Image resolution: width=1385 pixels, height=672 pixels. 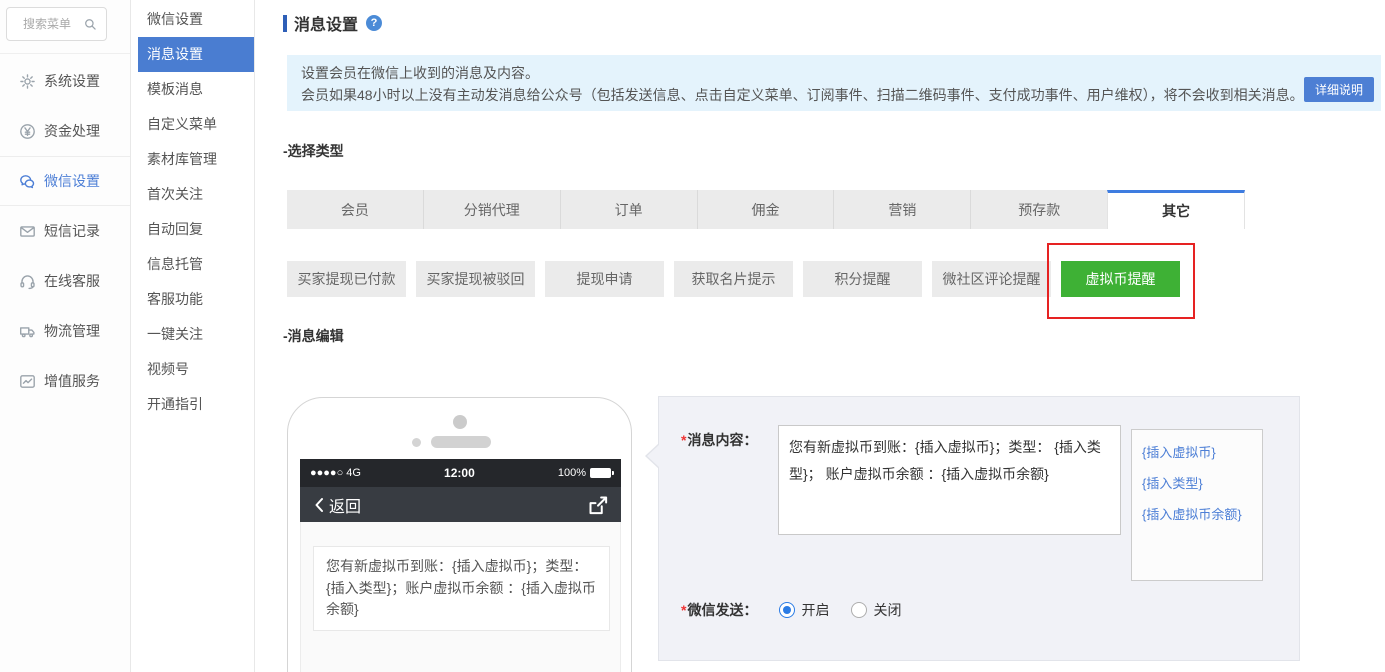 What do you see at coordinates (27, 381) in the screenshot?
I see `chart-icon` at bounding box center [27, 381].